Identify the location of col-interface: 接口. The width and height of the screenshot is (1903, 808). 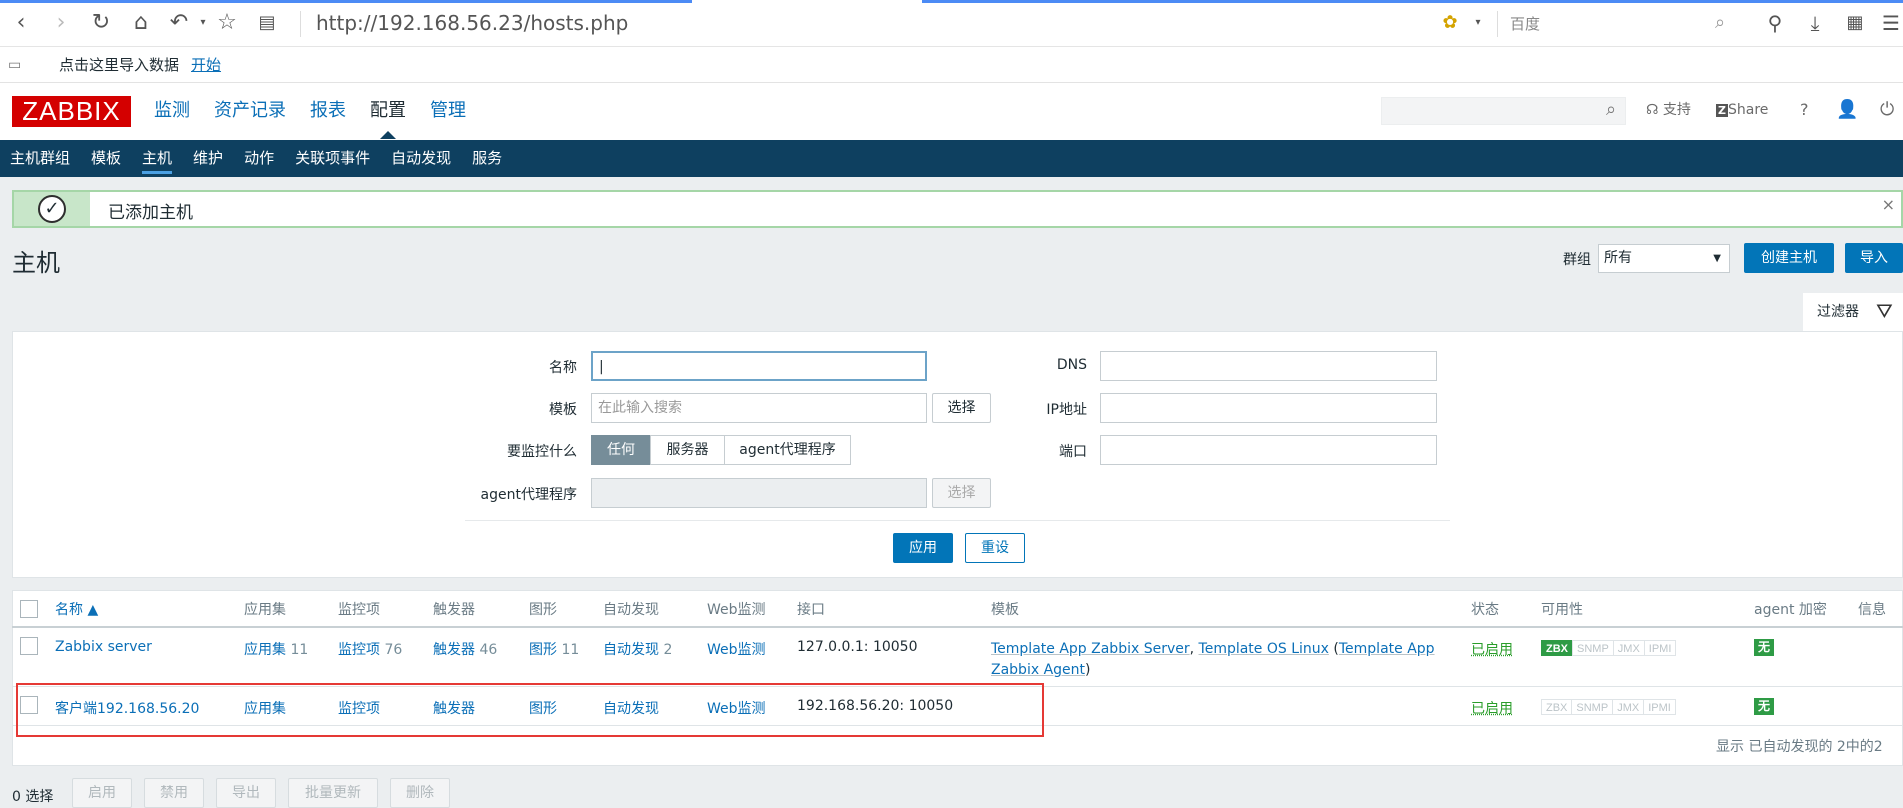
(811, 610).